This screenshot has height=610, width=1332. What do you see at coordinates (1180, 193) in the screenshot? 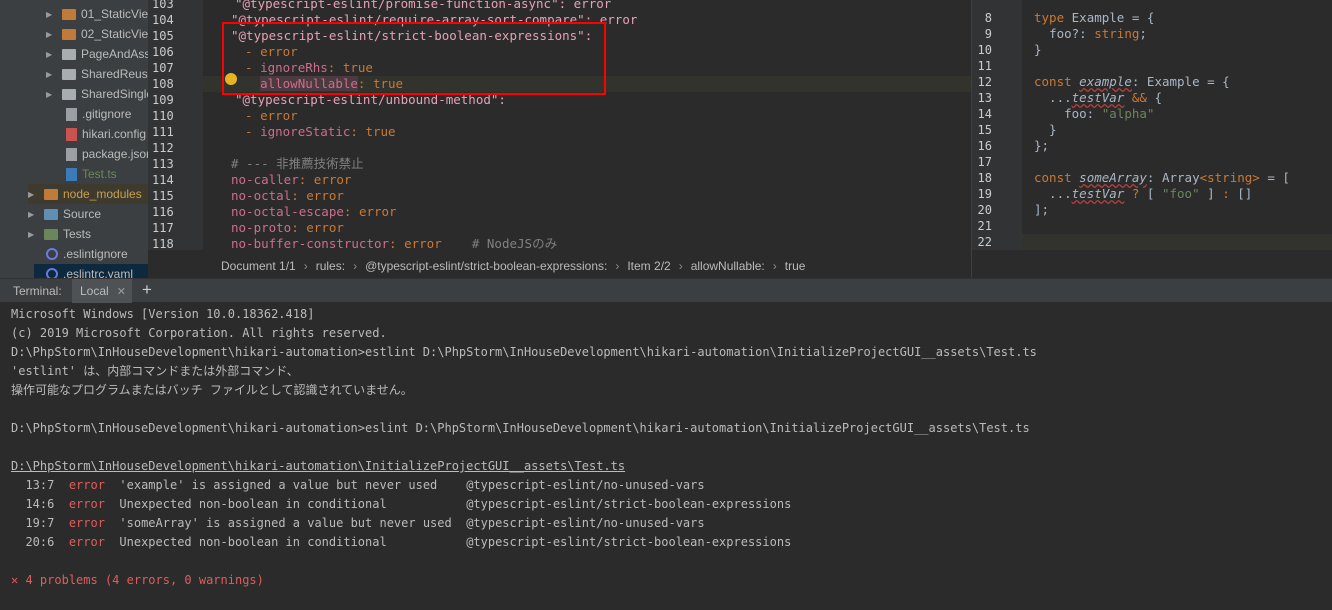
I see `code-string: "foo"` at bounding box center [1180, 193].